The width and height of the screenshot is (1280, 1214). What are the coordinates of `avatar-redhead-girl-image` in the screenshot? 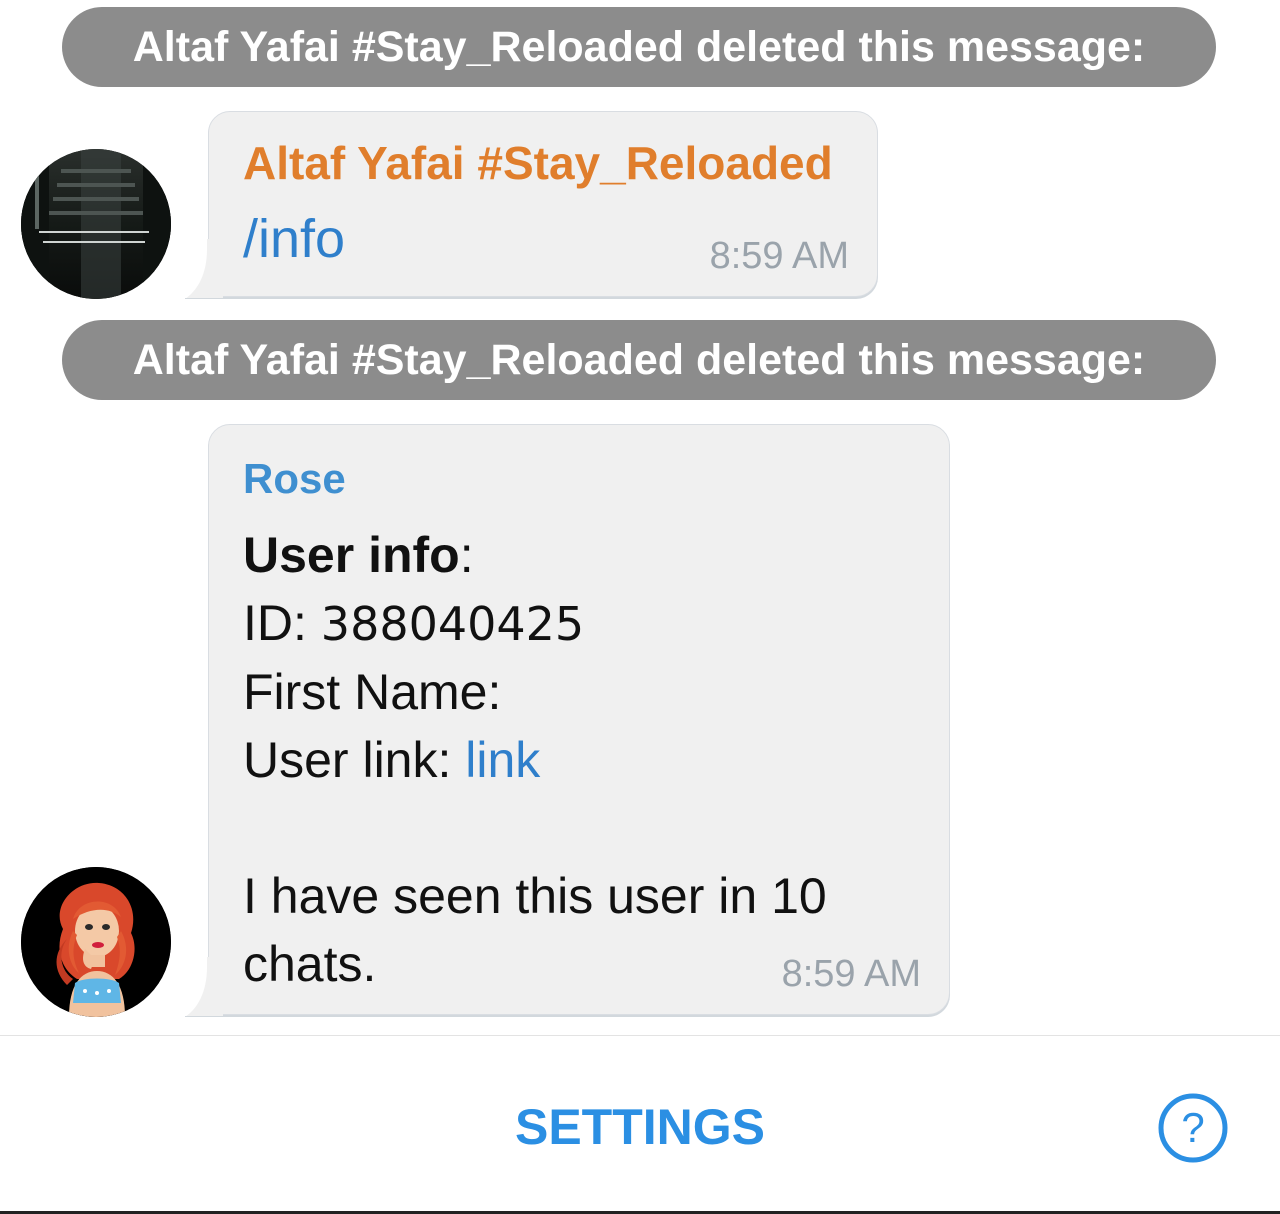 It's located at (96, 942).